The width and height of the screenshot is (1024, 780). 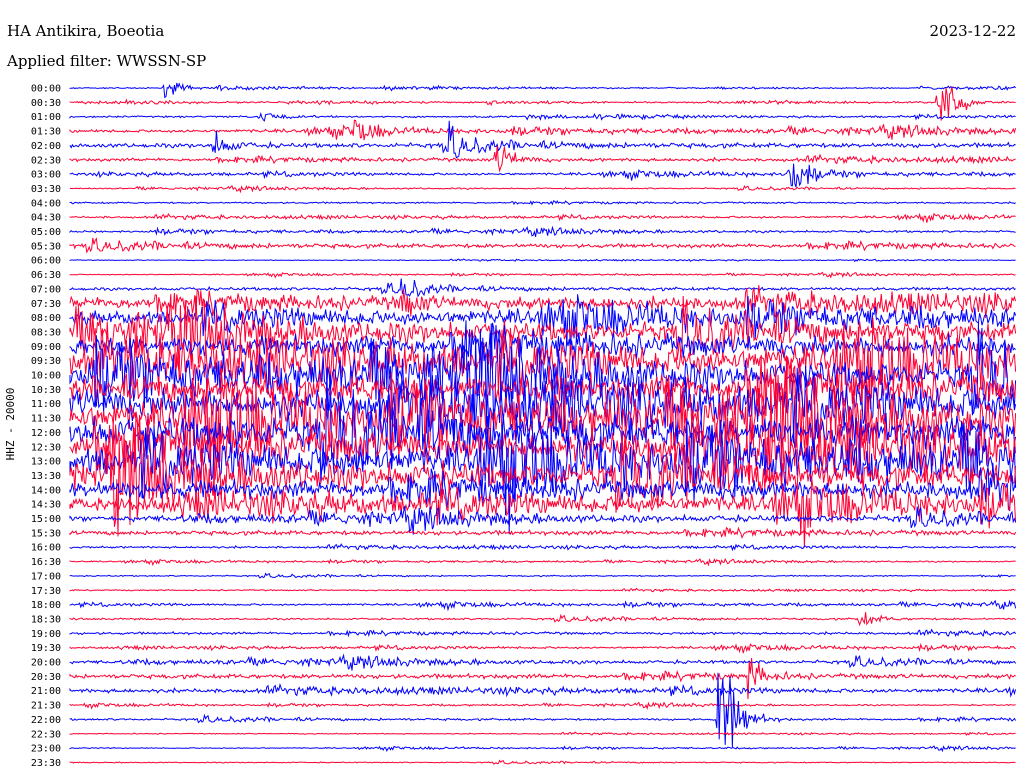 What do you see at coordinates (46, 749) in the screenshot?
I see `time-tick-label: 23:00` at bounding box center [46, 749].